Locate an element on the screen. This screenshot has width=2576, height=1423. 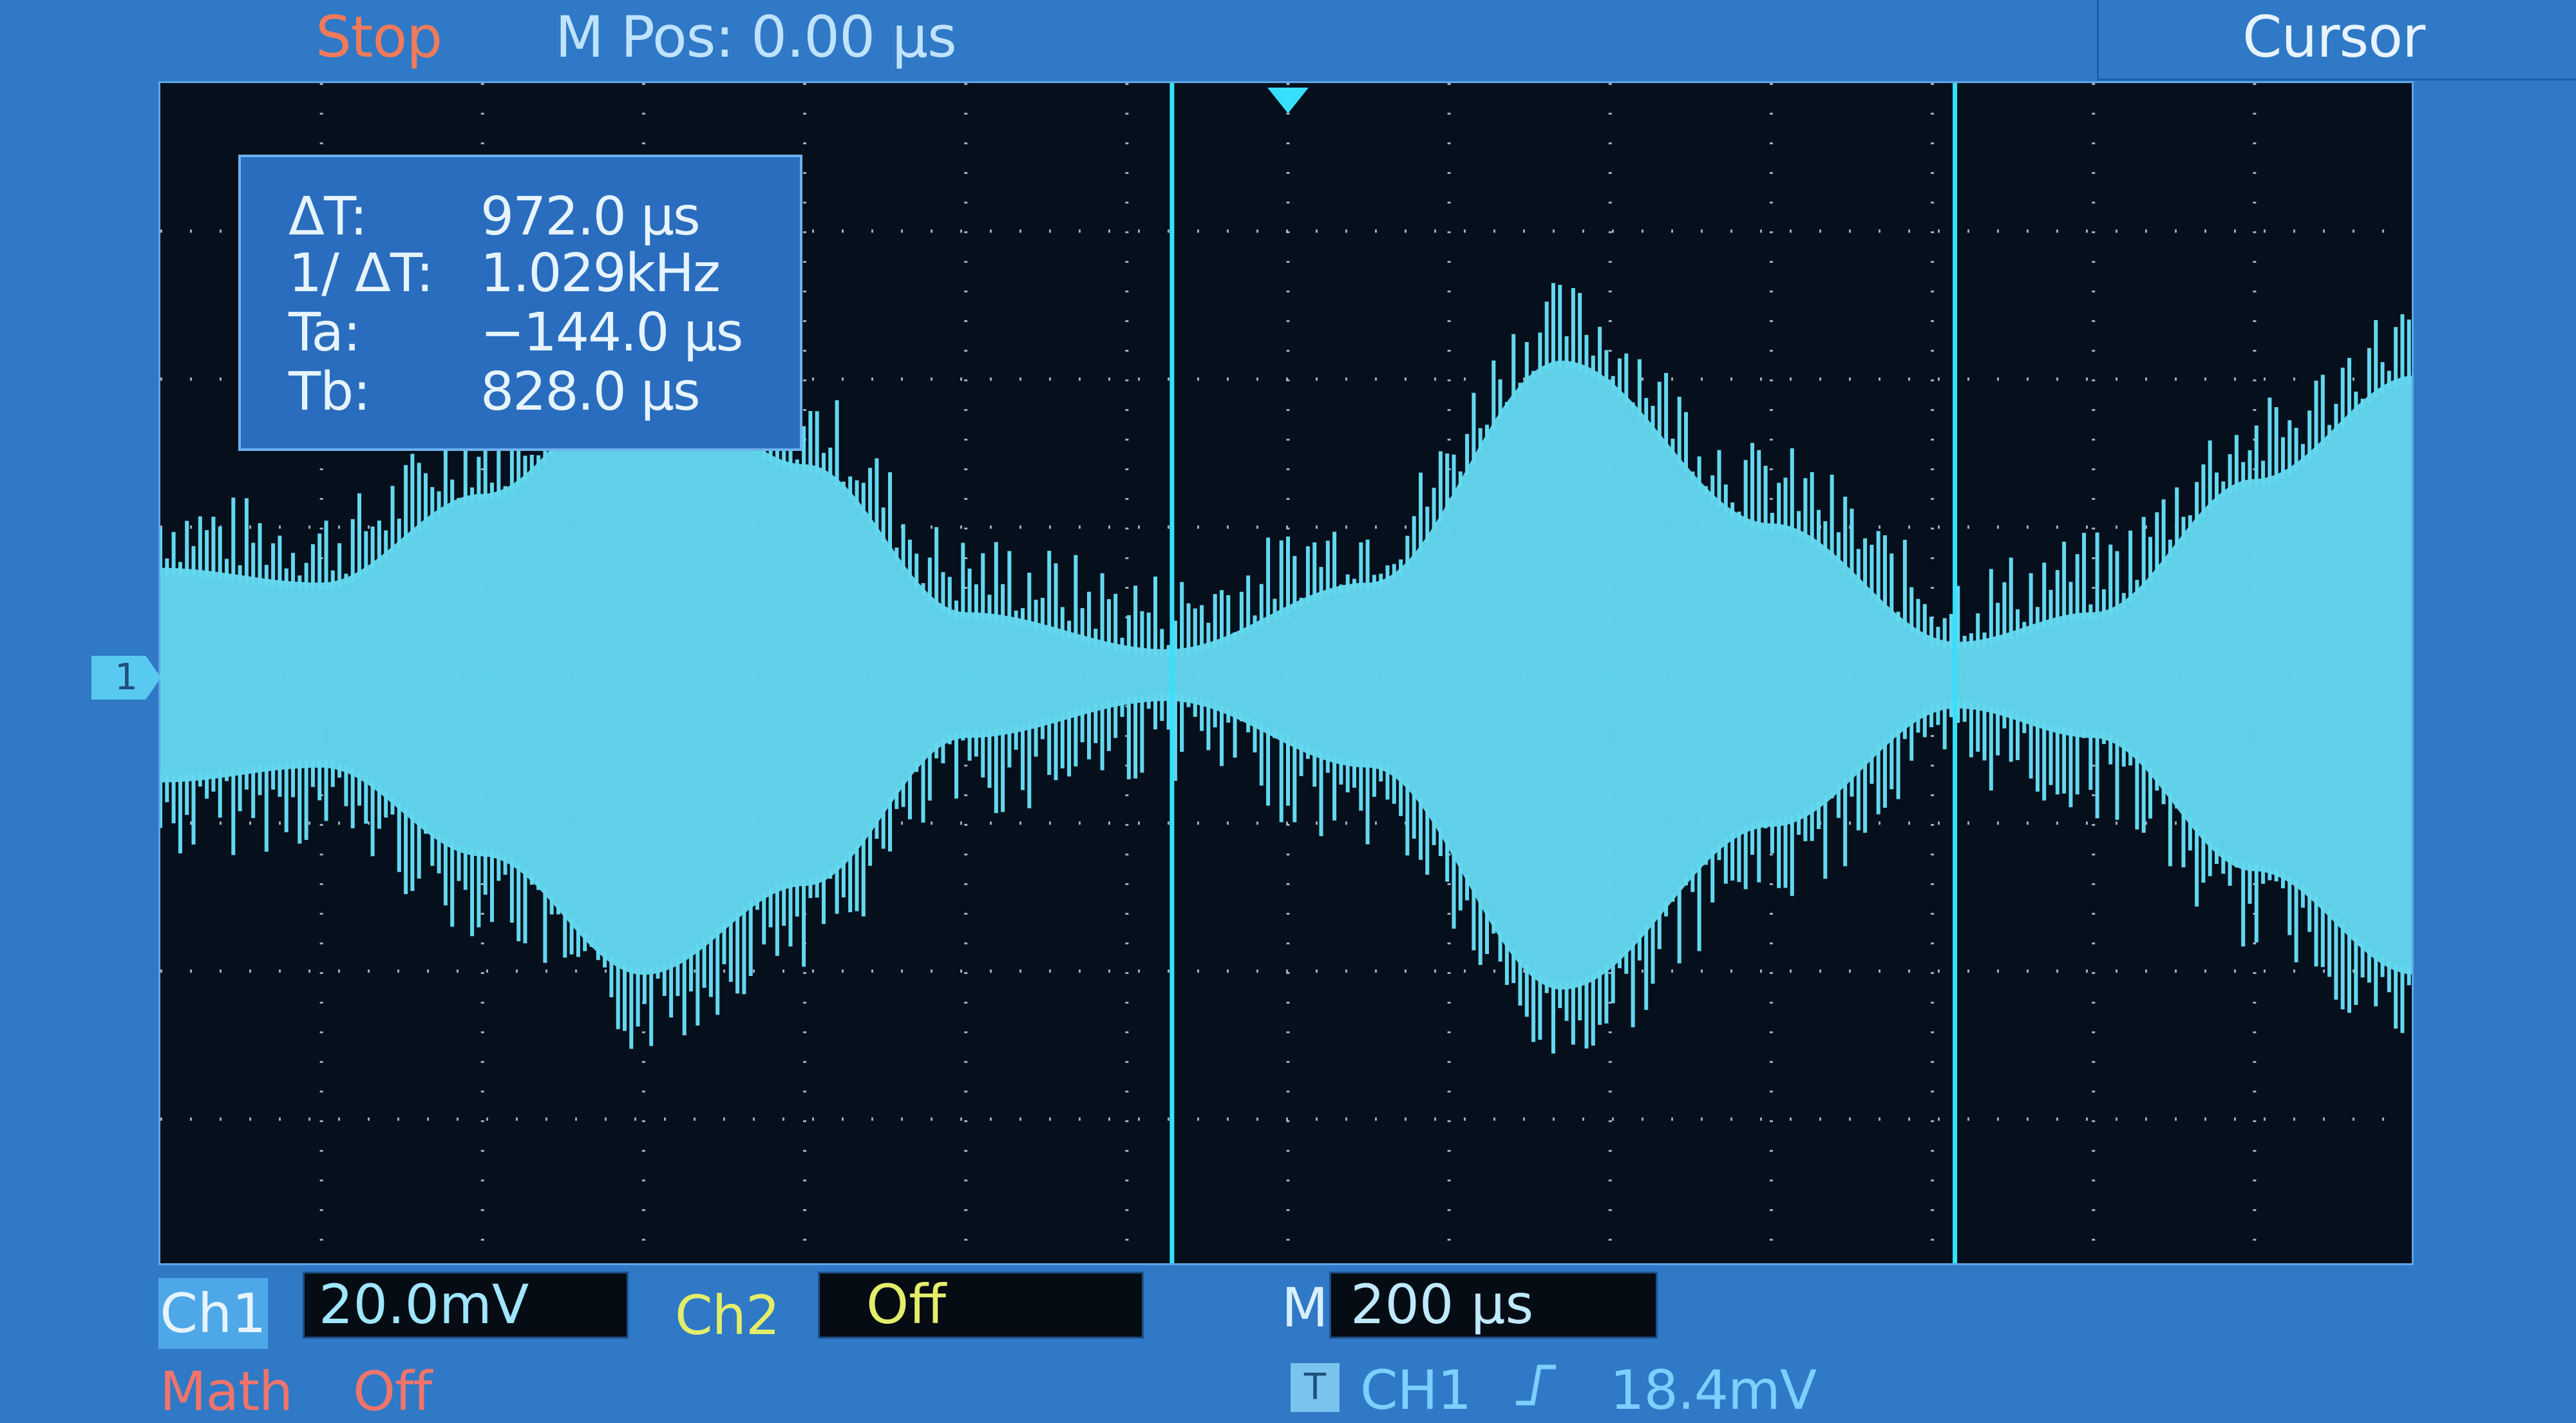
delta-t-value: 972.0 µs is located at coordinates (590, 217).